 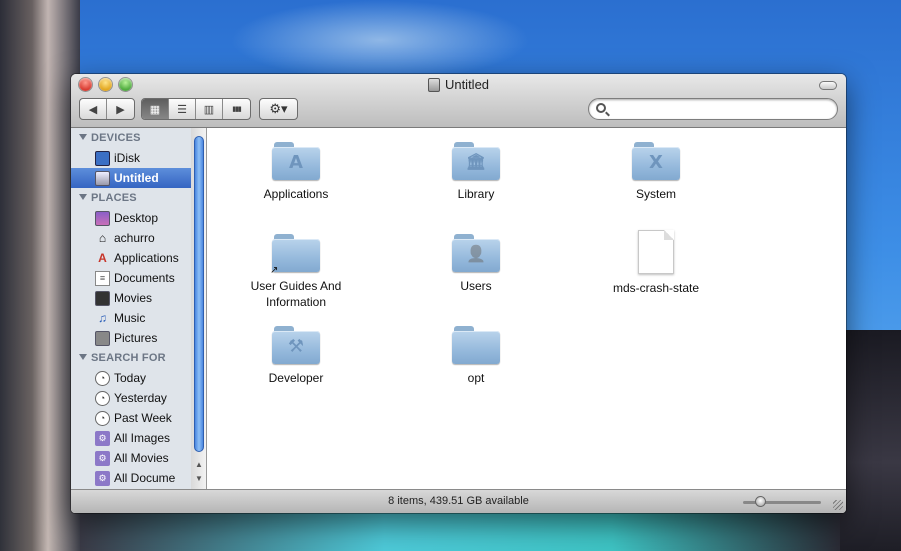 I want to click on desktop-wallpaper-blur, so click(x=380, y=40).